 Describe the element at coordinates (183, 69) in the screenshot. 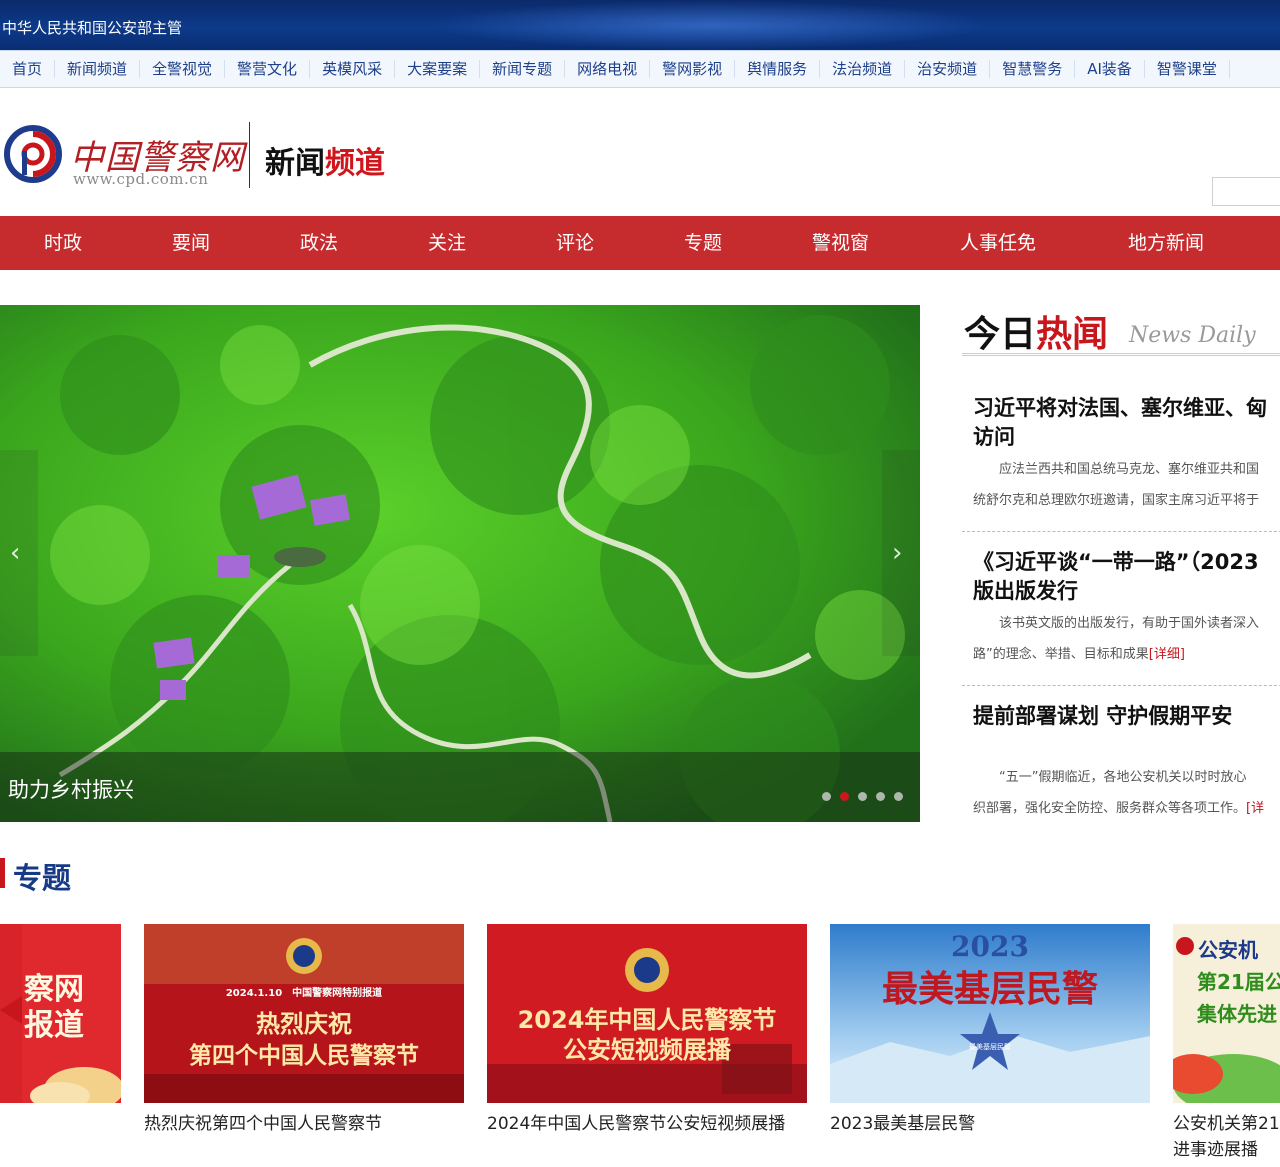

I see `subnav-vision: 全警视觉` at that location.